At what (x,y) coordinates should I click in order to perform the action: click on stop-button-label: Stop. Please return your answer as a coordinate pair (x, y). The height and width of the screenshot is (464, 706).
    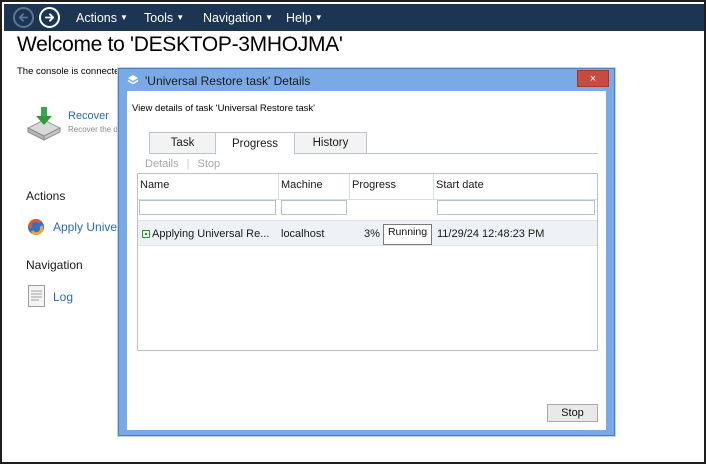
    Looking at the image, I should click on (572, 413).